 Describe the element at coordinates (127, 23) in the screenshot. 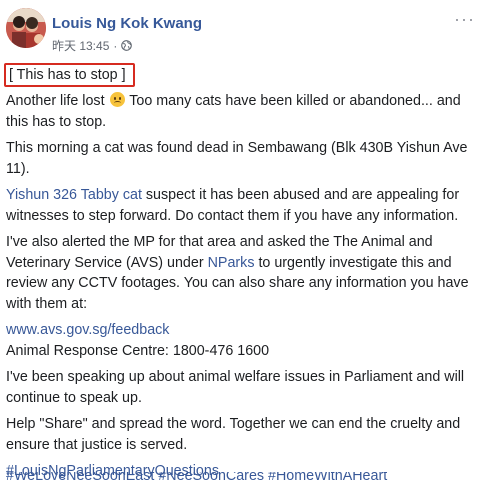

I see `author-name: Louis Ng Kok Kwang` at that location.